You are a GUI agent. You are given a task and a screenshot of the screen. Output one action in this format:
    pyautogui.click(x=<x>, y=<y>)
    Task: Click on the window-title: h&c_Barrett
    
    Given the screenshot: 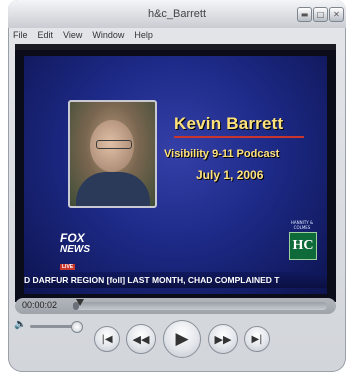 What is the action you would take?
    pyautogui.click(x=177, y=14)
    